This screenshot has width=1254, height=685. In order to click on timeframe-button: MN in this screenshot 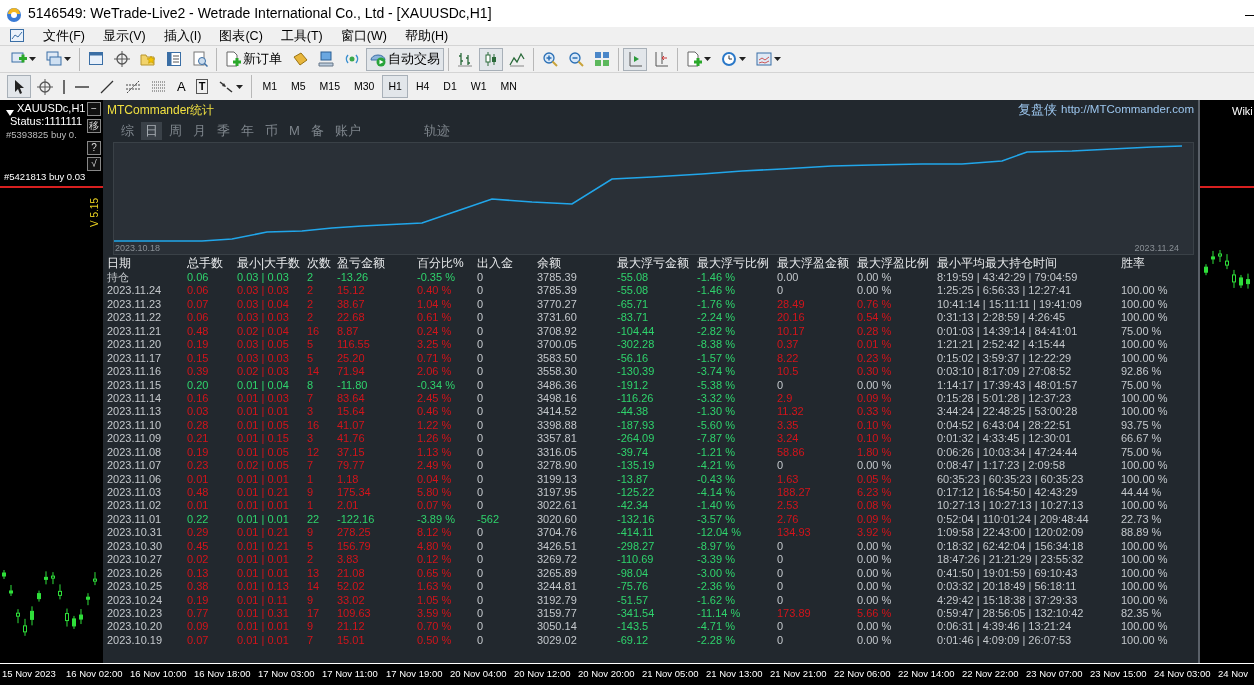, I will do `click(508, 86)`.